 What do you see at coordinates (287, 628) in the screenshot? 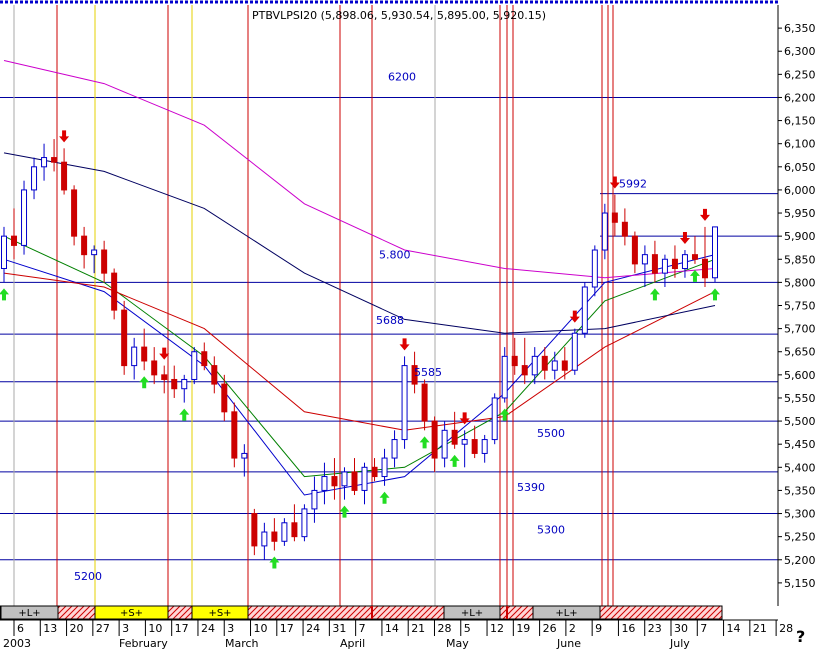
I see `x-tick-label: 17` at bounding box center [287, 628].